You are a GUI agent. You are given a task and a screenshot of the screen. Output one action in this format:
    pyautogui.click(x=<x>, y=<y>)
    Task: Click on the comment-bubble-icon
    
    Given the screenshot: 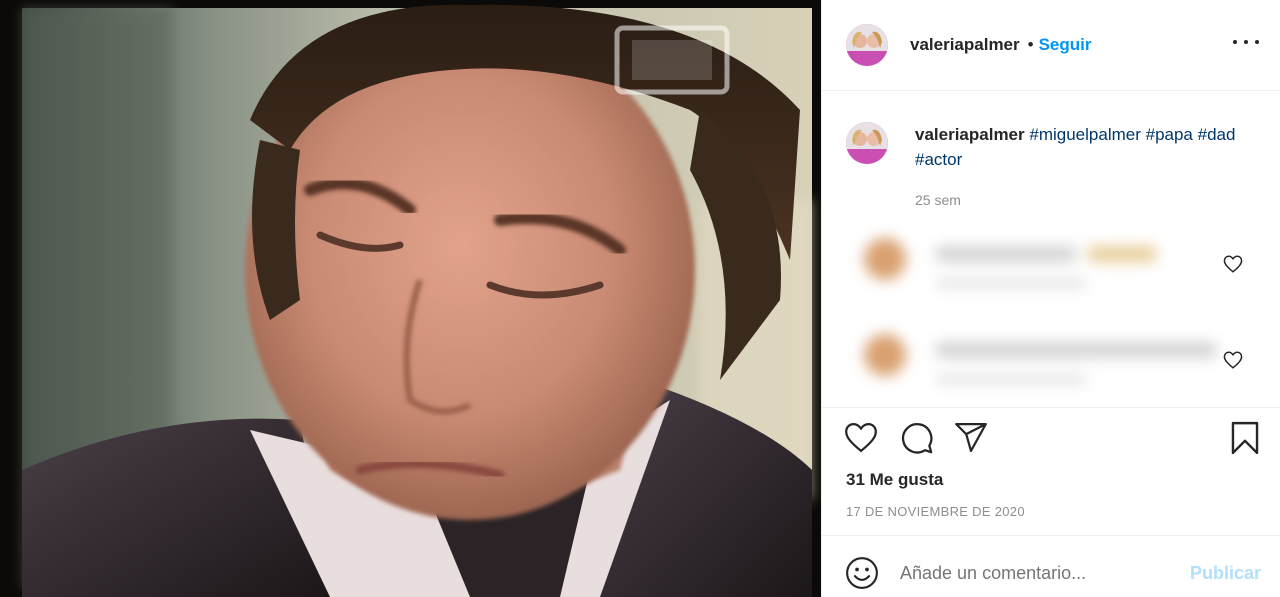 What is the action you would take?
    pyautogui.click(x=917, y=438)
    